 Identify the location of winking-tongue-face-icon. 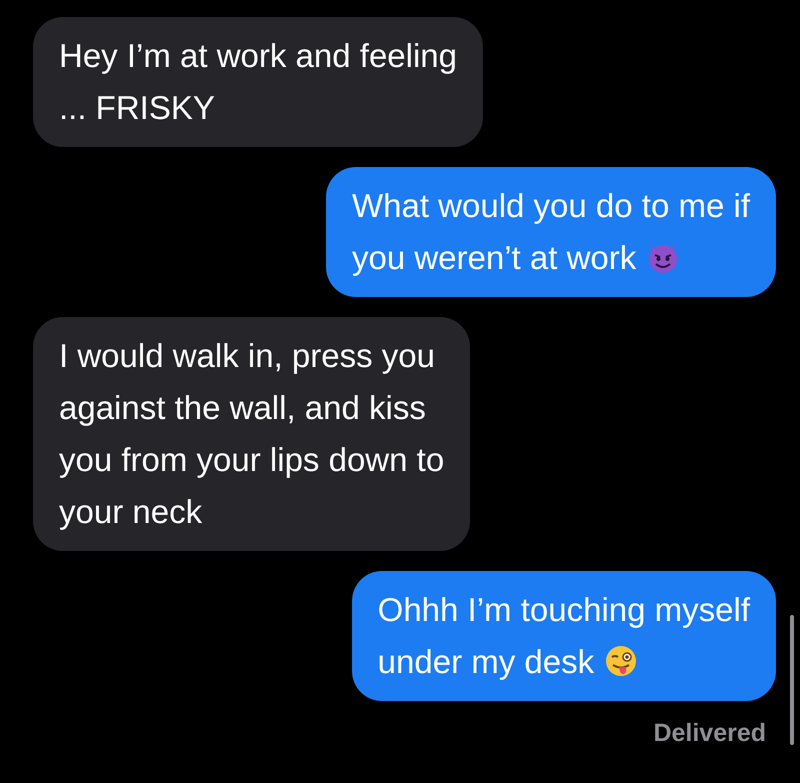
(621, 661).